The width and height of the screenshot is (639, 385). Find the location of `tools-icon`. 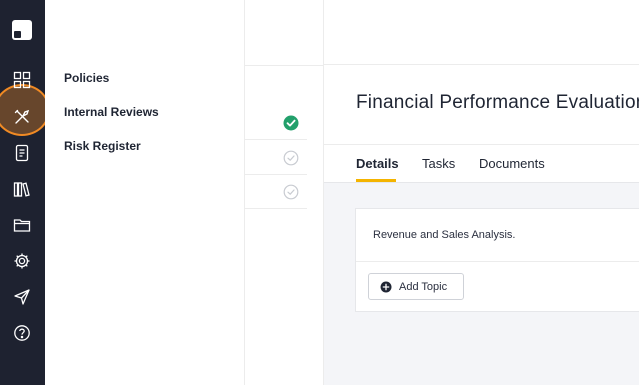

tools-icon is located at coordinates (22, 117).